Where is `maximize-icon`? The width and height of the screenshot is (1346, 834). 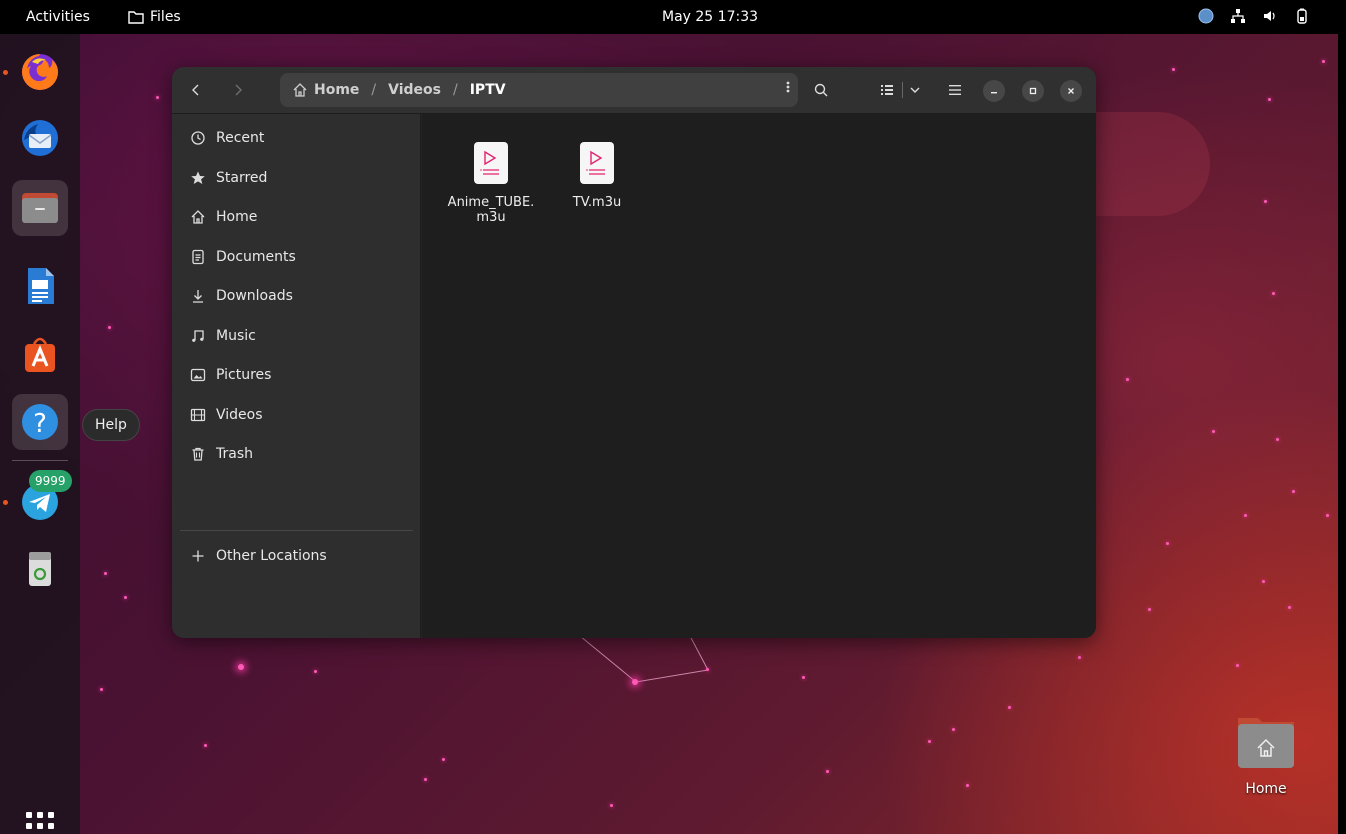
maximize-icon is located at coordinates (1033, 91).